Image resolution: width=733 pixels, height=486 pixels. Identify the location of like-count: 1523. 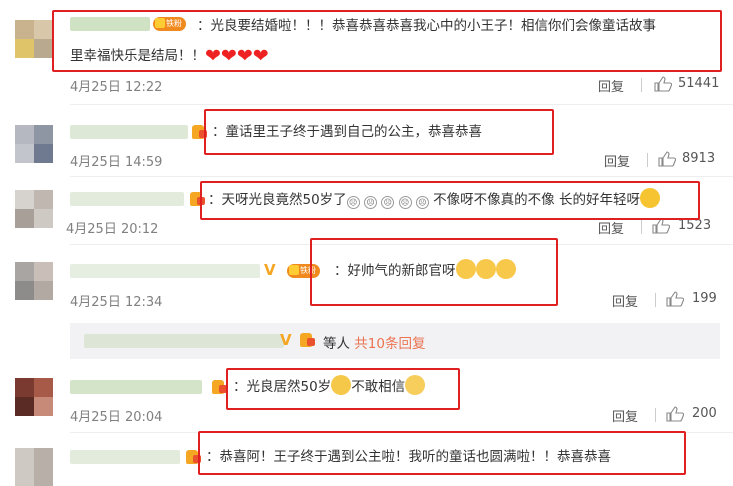
(695, 225).